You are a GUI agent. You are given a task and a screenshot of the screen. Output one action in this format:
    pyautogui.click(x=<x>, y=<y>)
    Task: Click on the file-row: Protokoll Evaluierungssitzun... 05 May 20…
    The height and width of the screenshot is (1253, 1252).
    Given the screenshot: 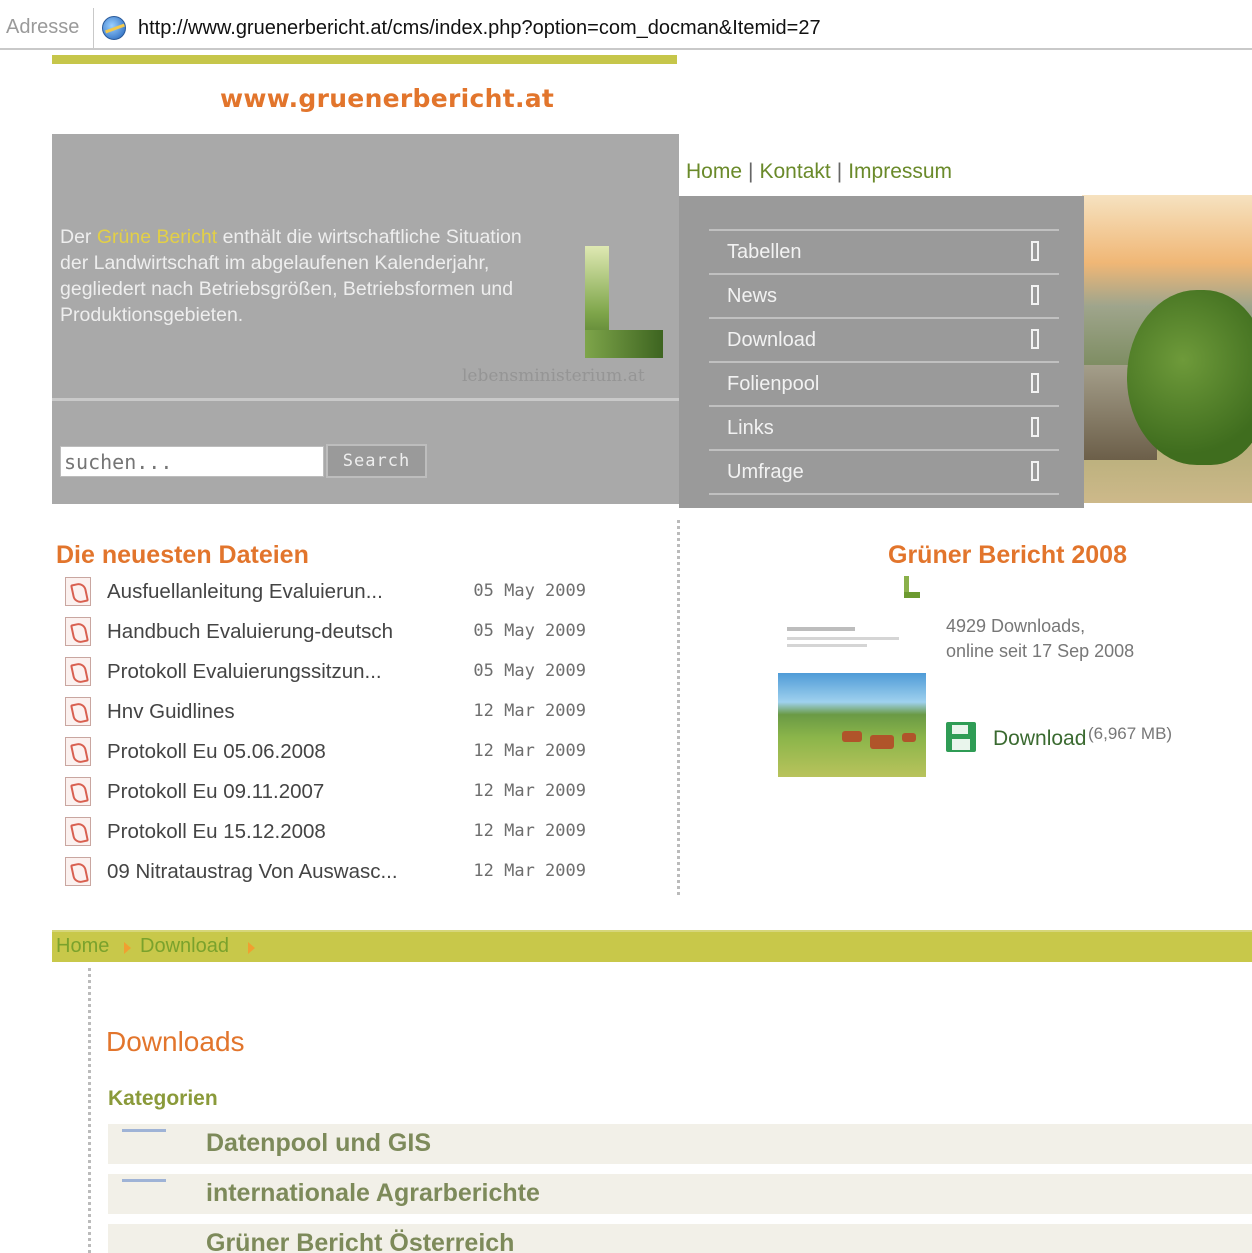 What is the action you would take?
    pyautogui.click(x=332, y=673)
    